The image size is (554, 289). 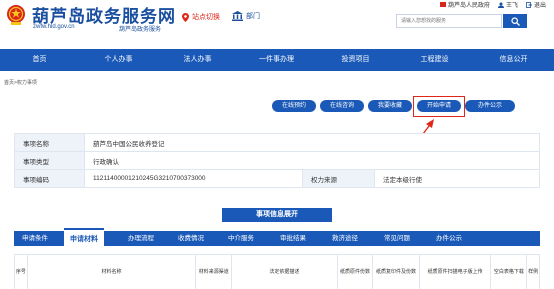 I want to click on gov-link: 葫芦岛人民政府, so click(x=464, y=4).